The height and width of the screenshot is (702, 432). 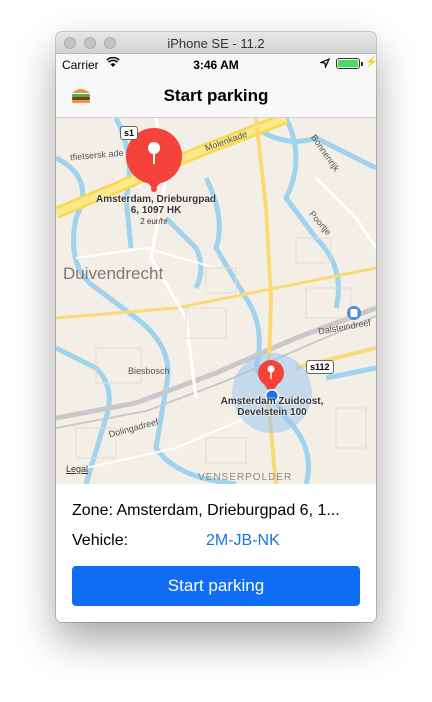 I want to click on zone-pin-label: Amsterdam, Drieburgpad 6, 1097 HK, so click(x=156, y=205).